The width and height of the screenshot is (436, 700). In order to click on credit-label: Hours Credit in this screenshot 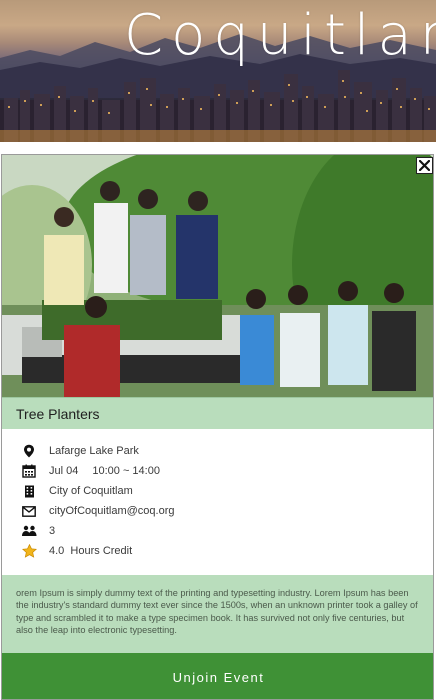, I will do `click(101, 551)`.